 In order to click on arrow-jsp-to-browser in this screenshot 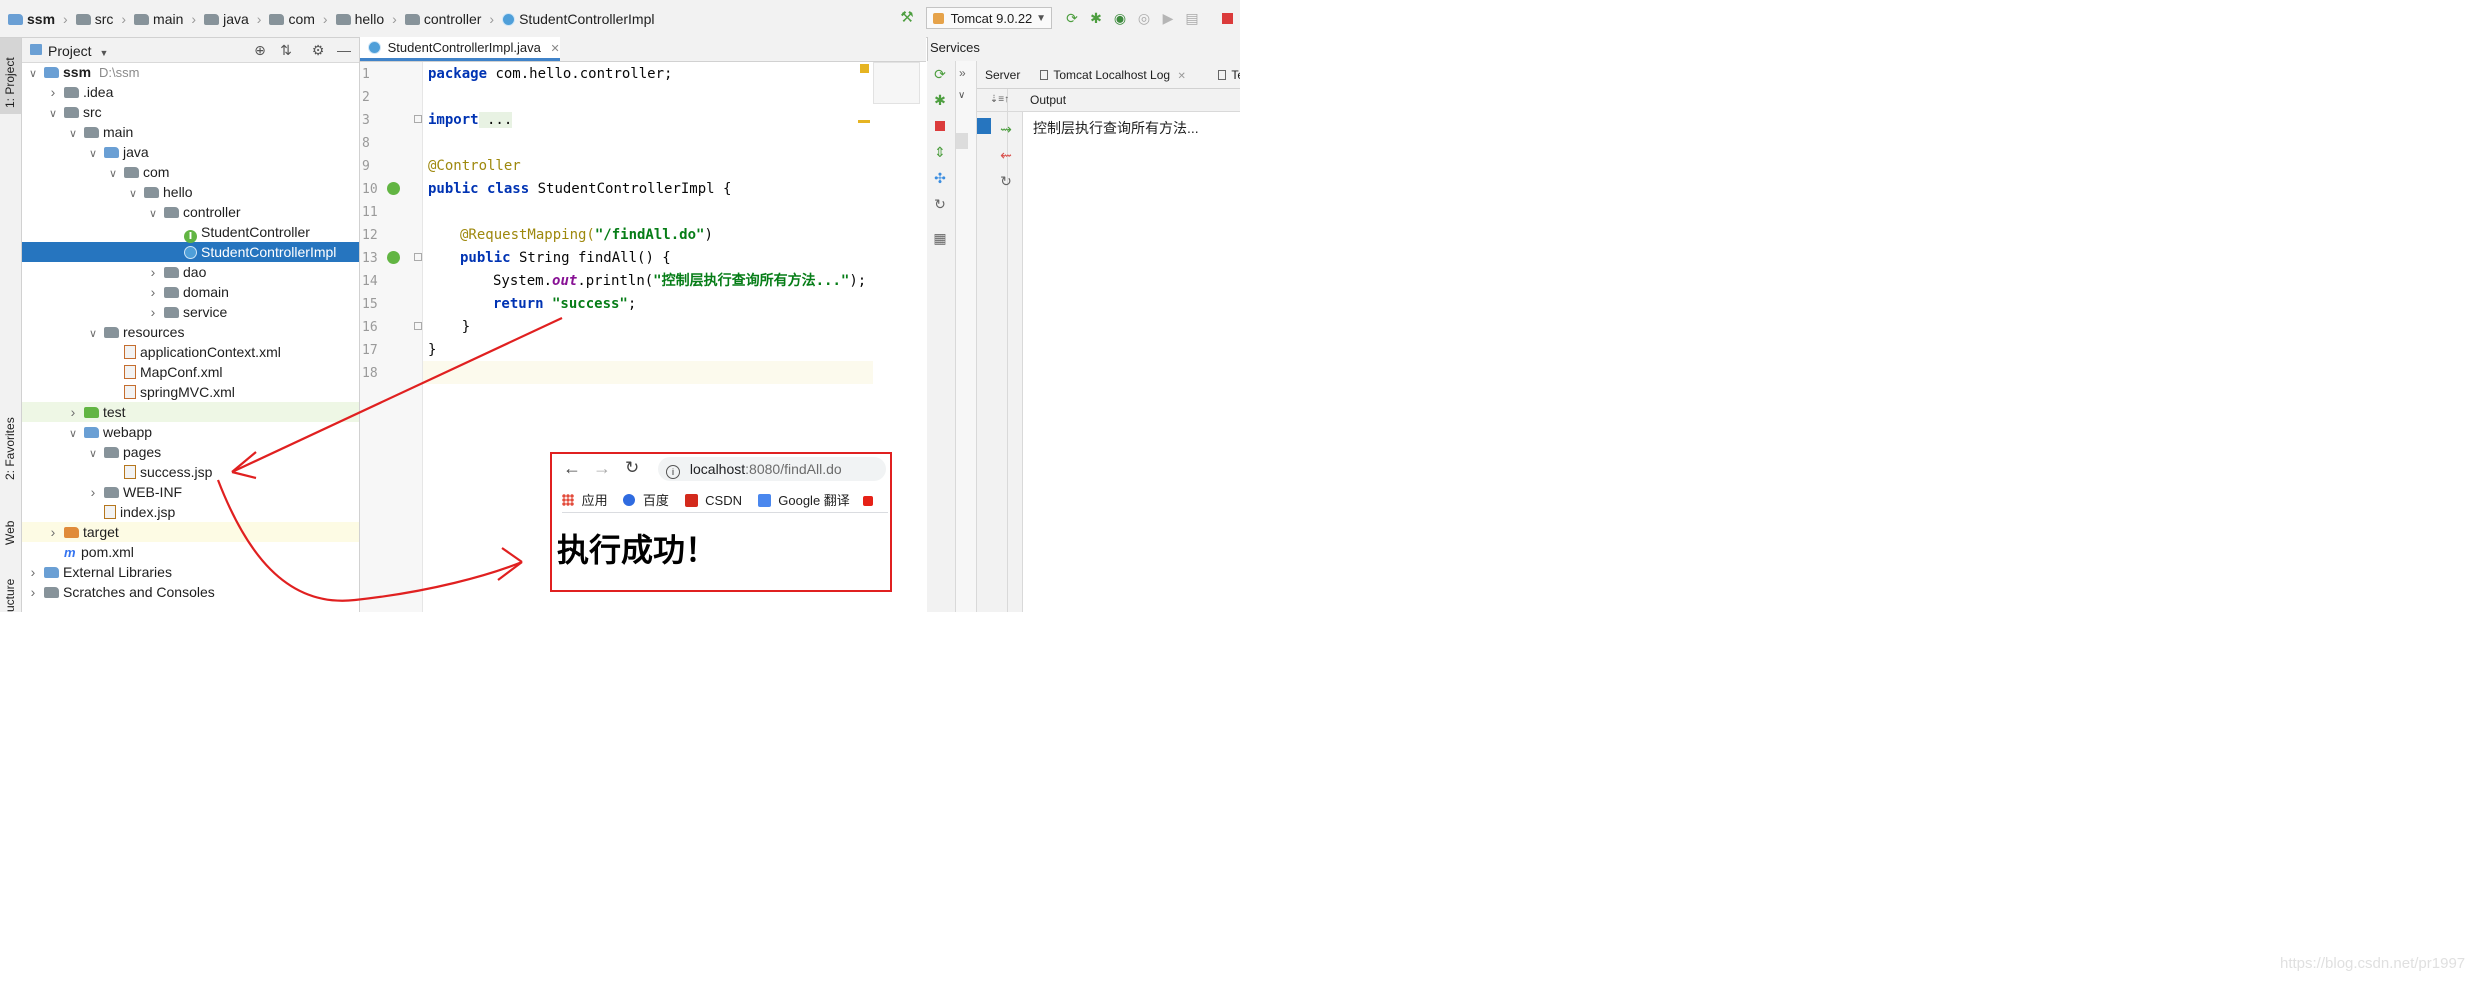, I will do `click(369, 540)`.